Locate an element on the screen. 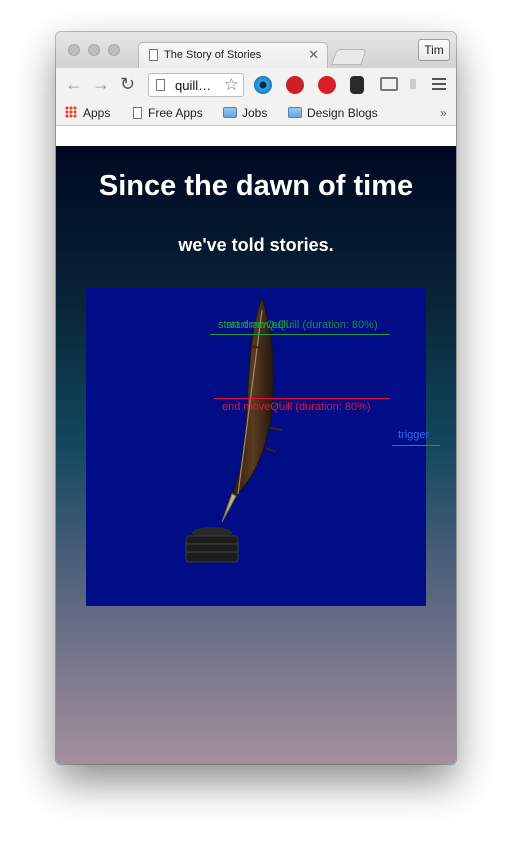  bookmark-jobs: Jobs is located at coordinates (245, 113).